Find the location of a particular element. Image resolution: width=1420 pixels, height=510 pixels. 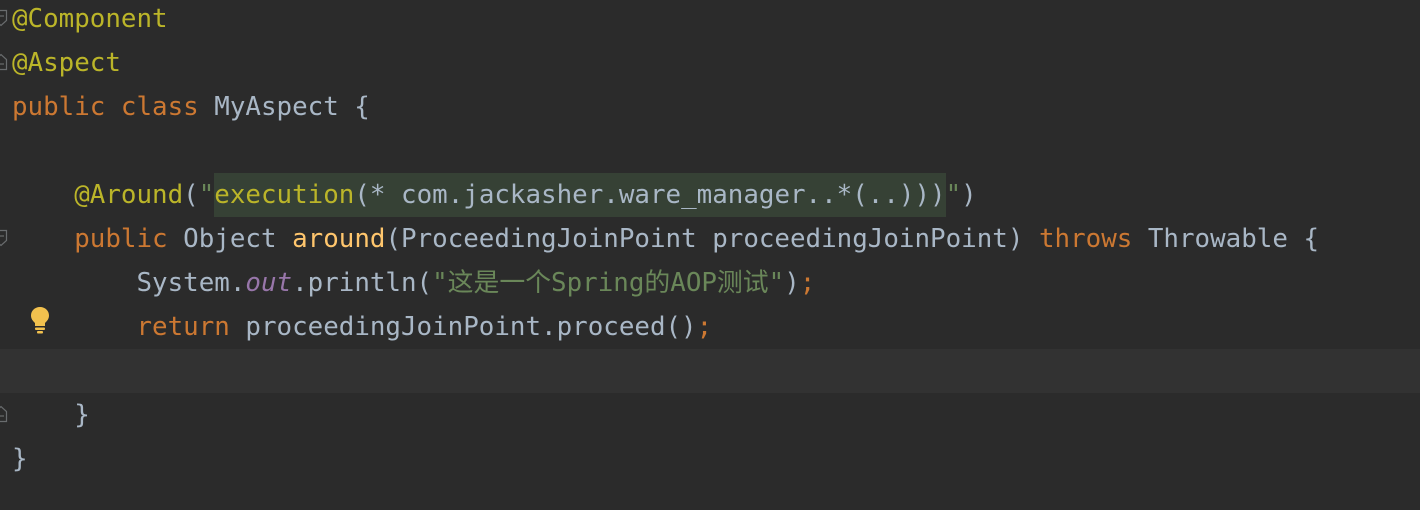

static-field-token: out is located at coordinates (269, 283).